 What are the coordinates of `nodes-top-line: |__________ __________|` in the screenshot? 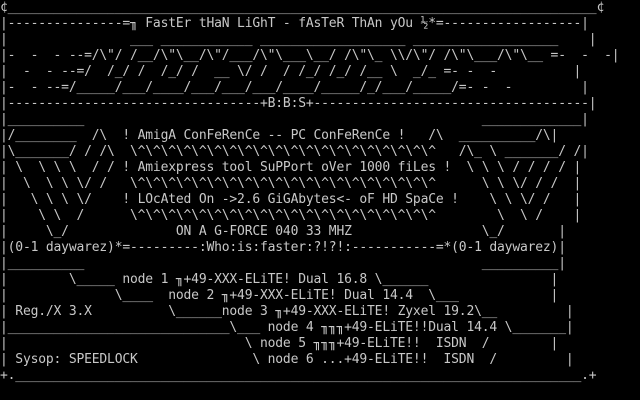 It's located at (283, 263).